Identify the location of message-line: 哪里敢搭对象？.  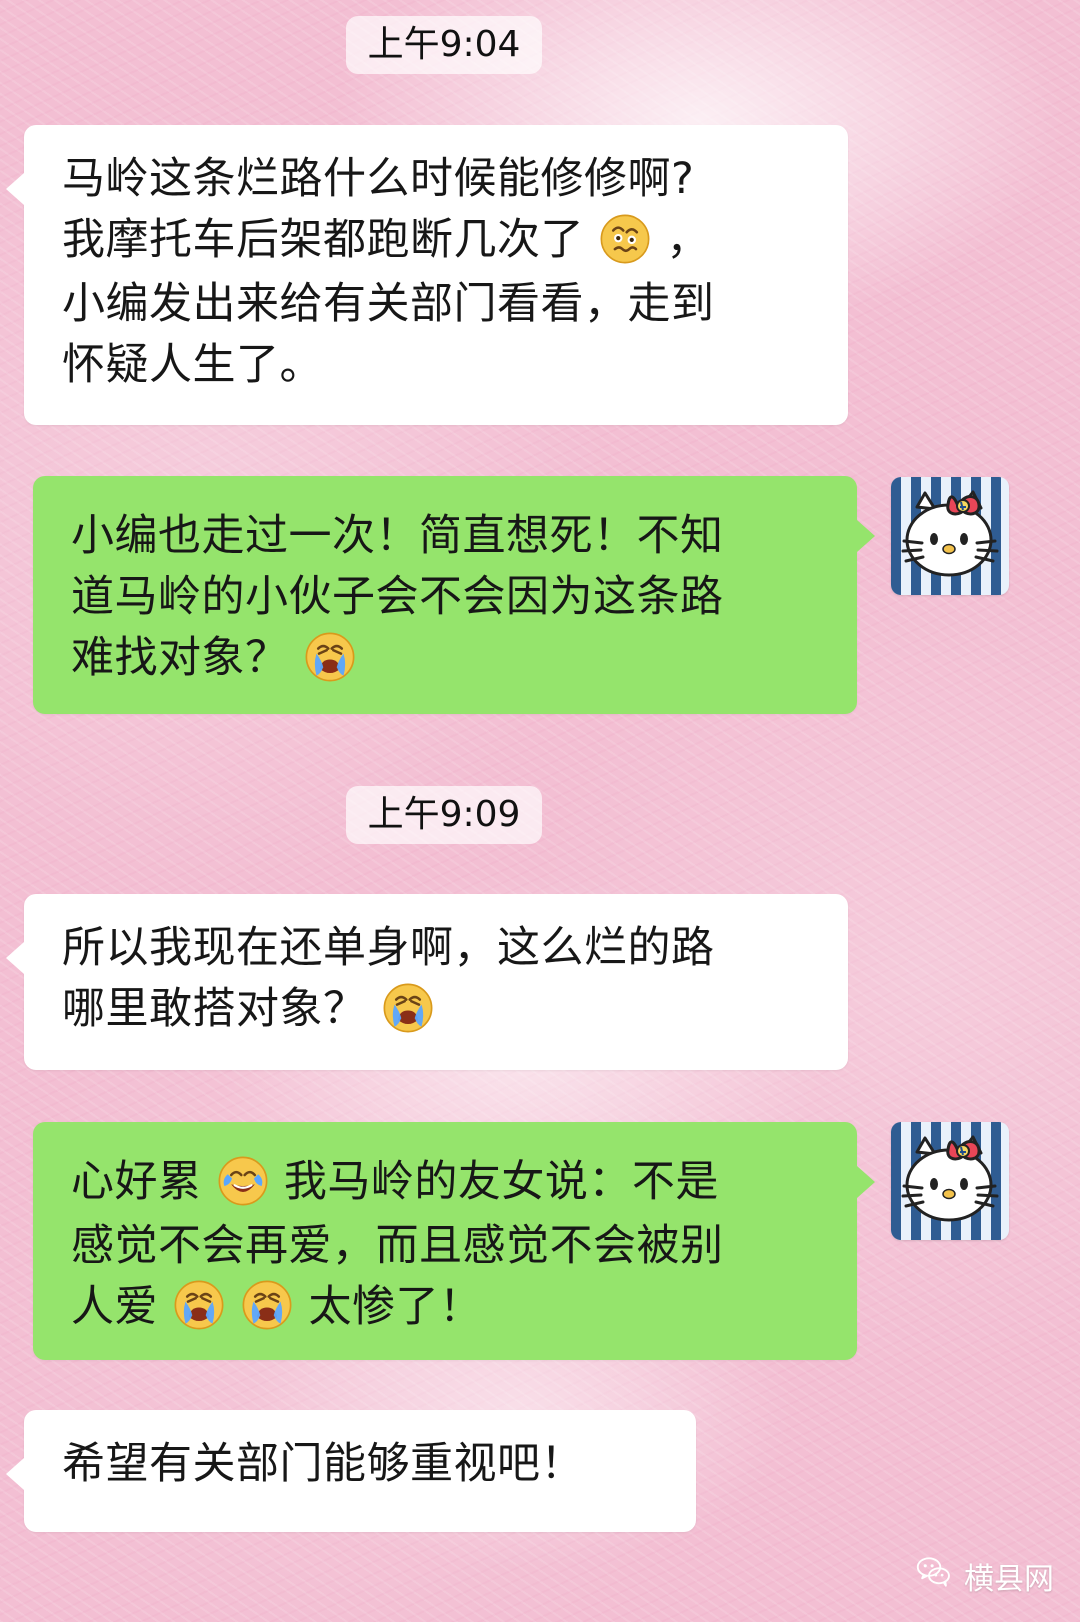
(436, 1011).